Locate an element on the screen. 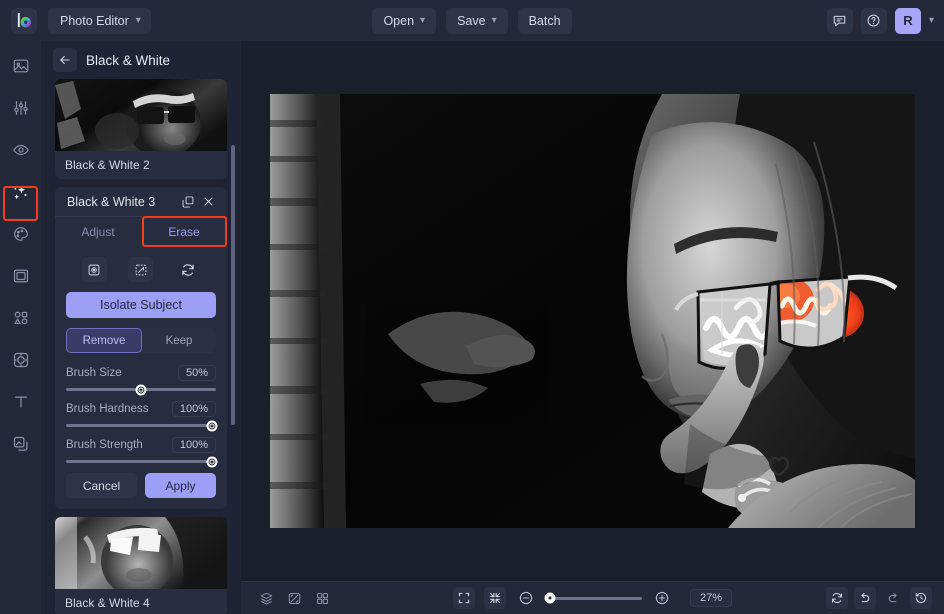  help-button is located at coordinates (873, 20).